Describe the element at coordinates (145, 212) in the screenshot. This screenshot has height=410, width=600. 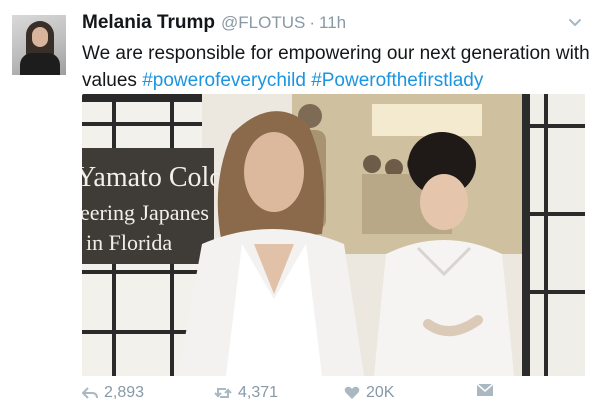
I see `sign-text-2: eering Japanes` at that location.